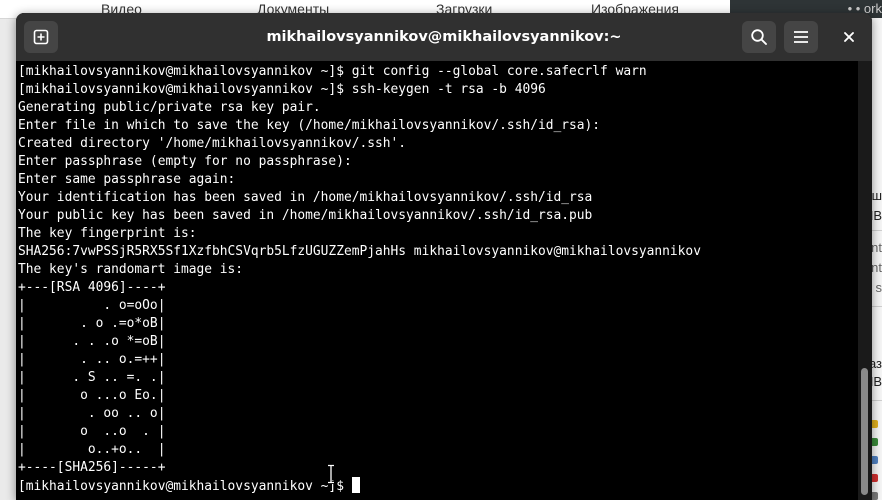 The width and height of the screenshot is (882, 500). I want to click on terminal-line: Enter same passphrase again:, so click(127, 179).